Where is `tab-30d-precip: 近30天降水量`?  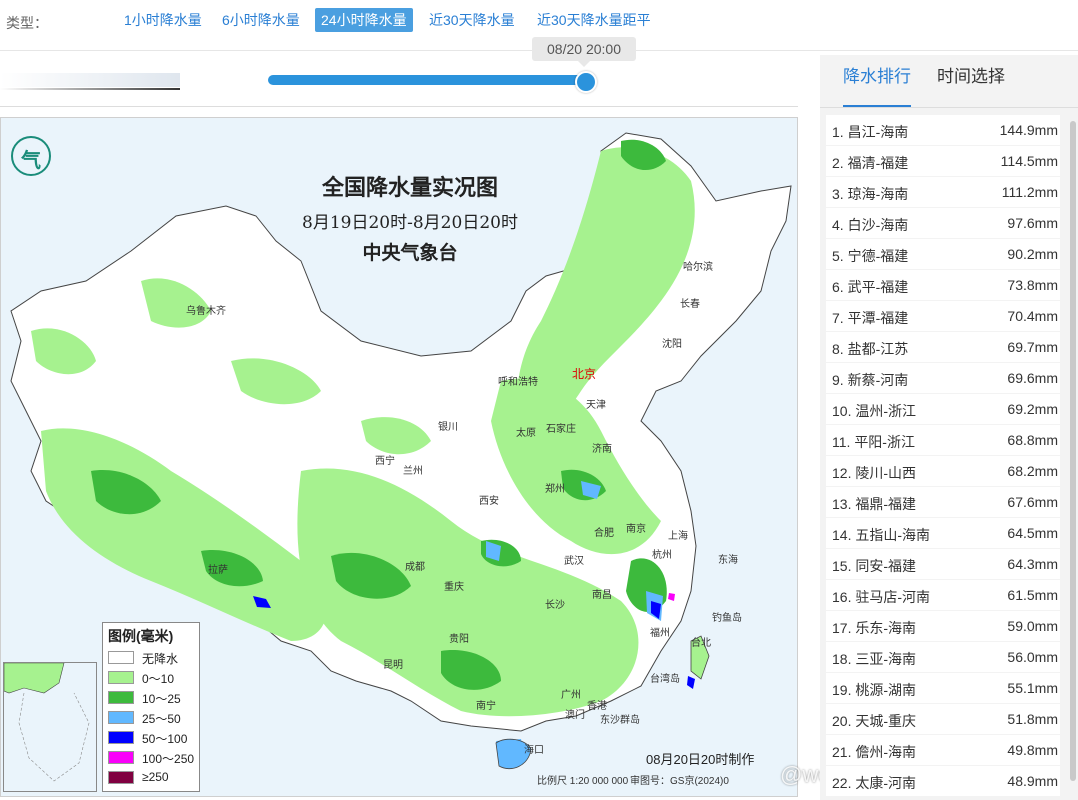
tab-30d-precip: 近30天降水量 is located at coordinates (472, 20).